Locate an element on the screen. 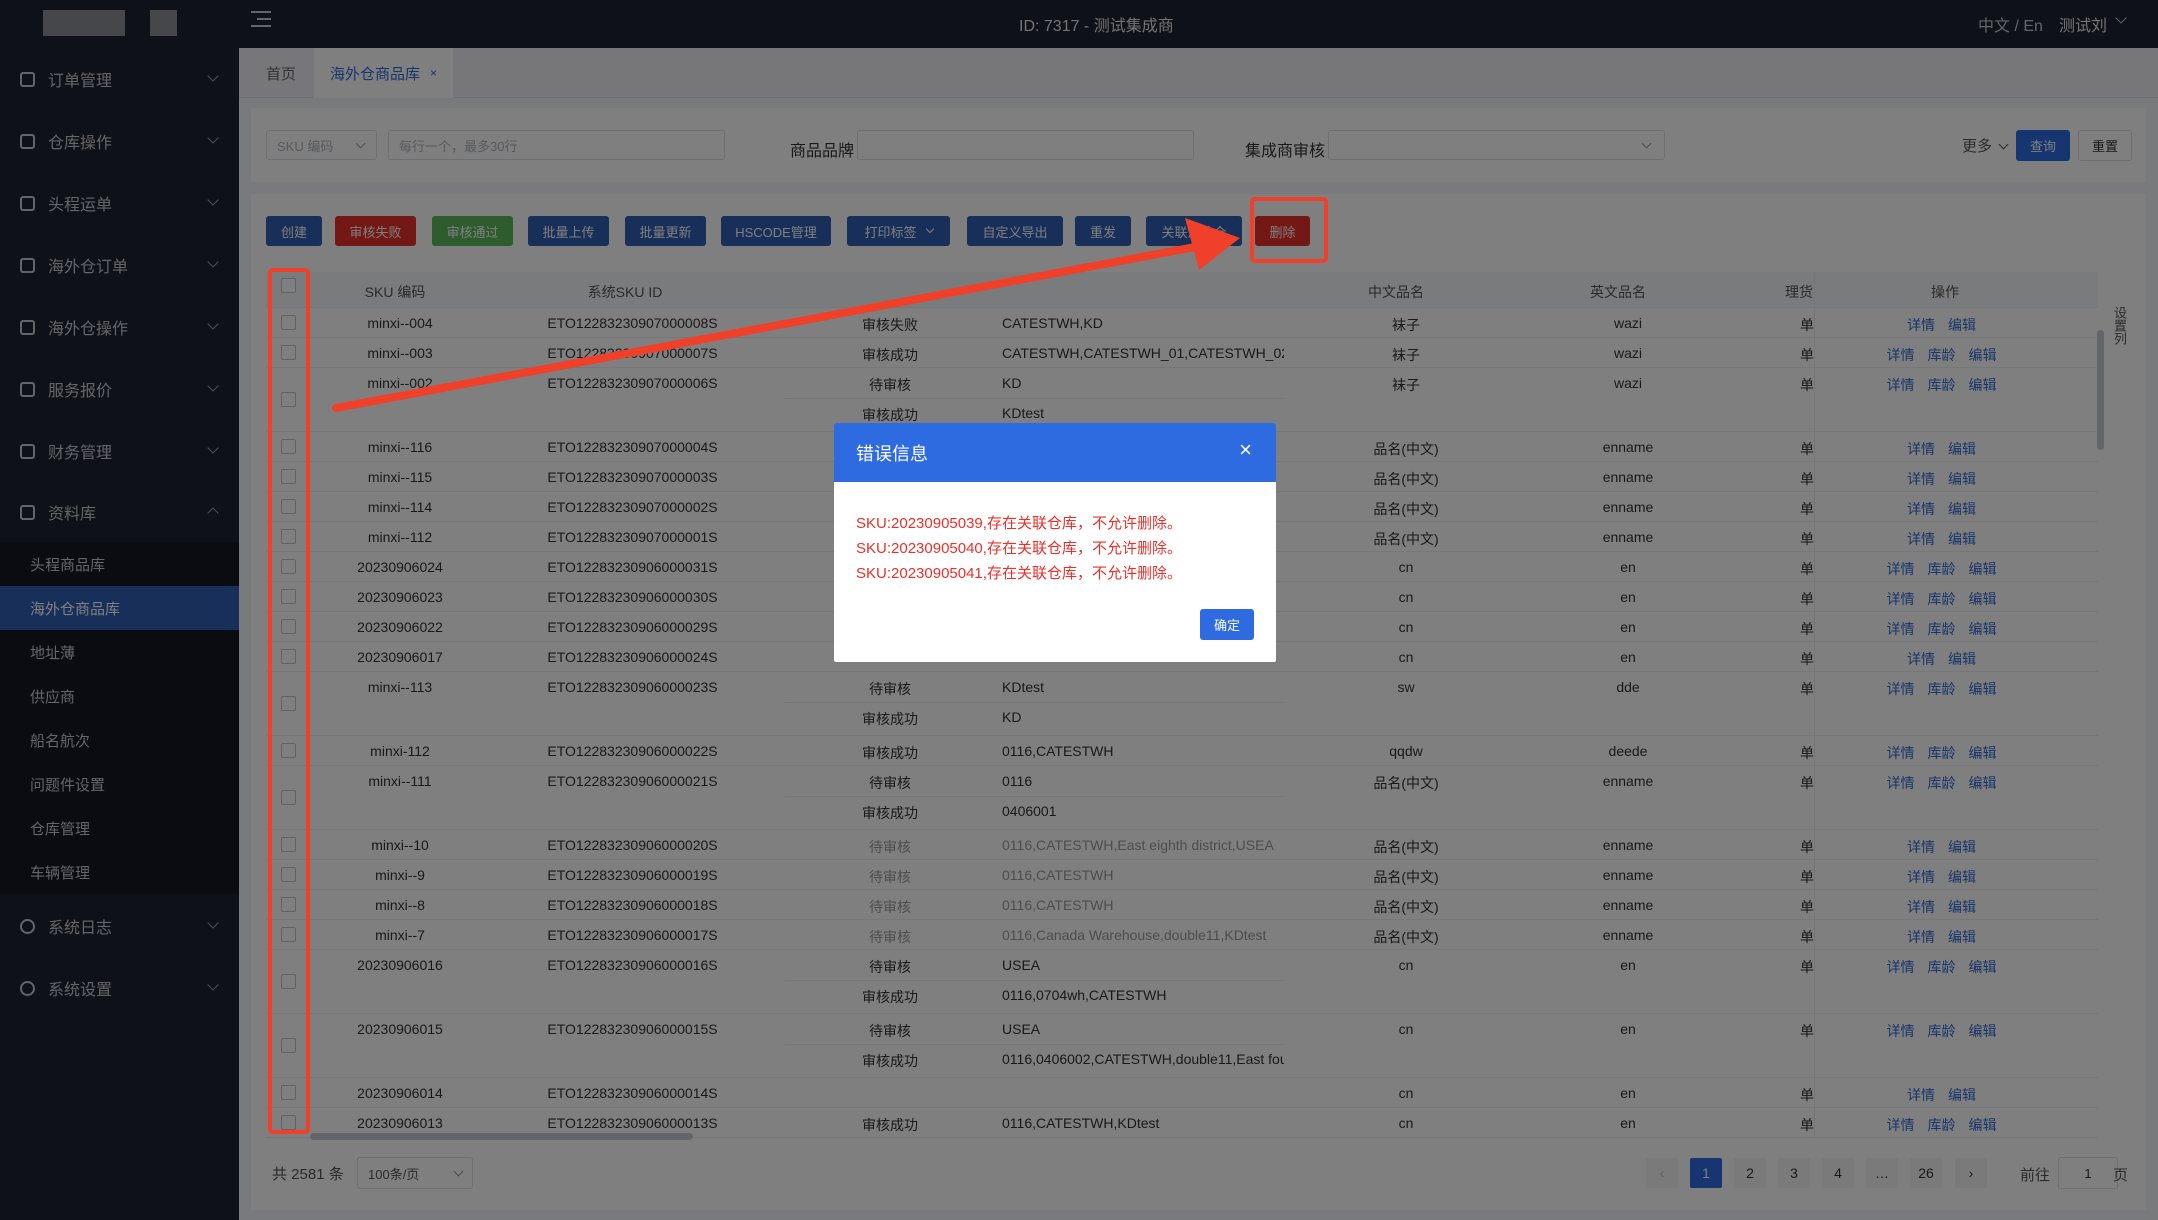 The width and height of the screenshot is (2158, 1220). close-icon: × is located at coordinates (1245, 450).